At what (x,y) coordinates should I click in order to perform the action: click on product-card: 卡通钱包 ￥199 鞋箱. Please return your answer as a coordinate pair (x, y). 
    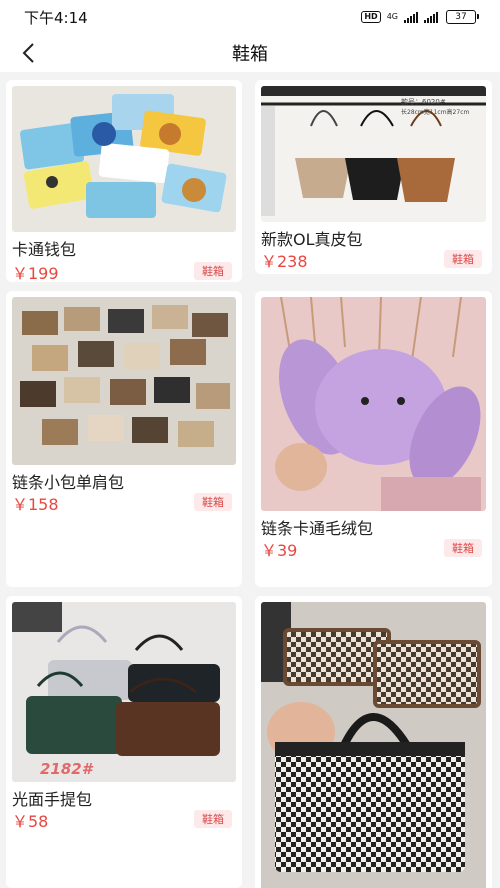
    Looking at the image, I should click on (124, 181).